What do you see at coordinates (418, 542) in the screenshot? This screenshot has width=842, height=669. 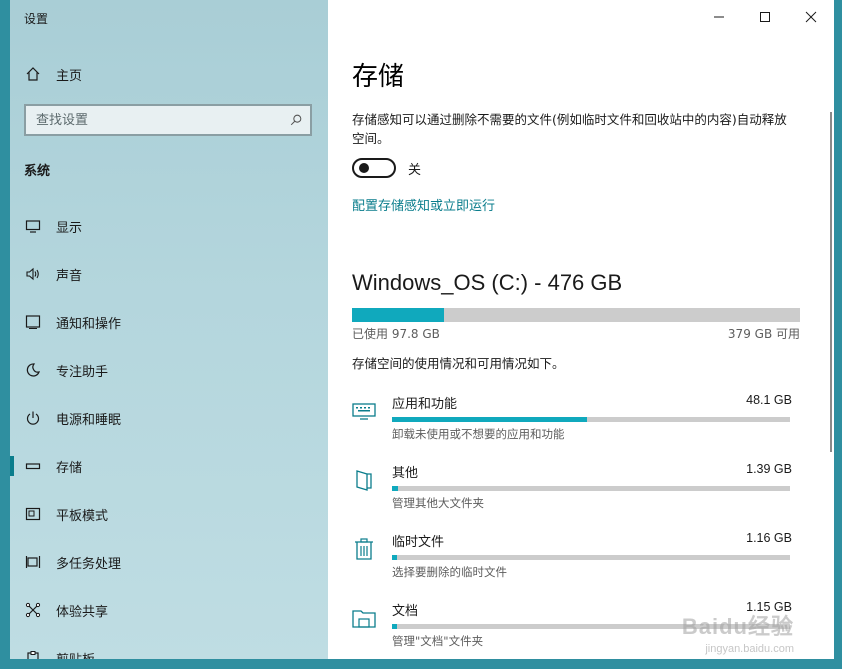 I see `category-name: 临时文件` at bounding box center [418, 542].